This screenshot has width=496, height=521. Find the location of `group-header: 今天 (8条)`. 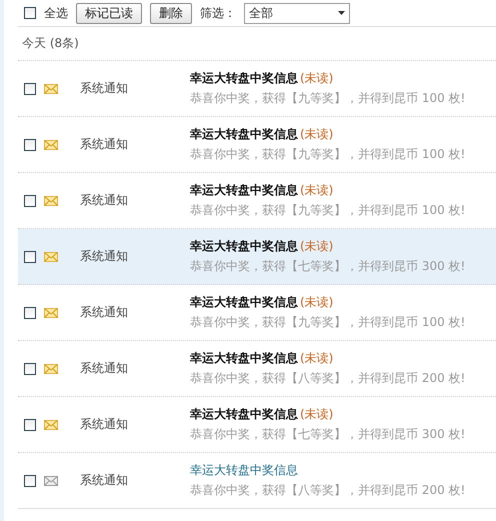

group-header: 今天 (8条) is located at coordinates (257, 43).